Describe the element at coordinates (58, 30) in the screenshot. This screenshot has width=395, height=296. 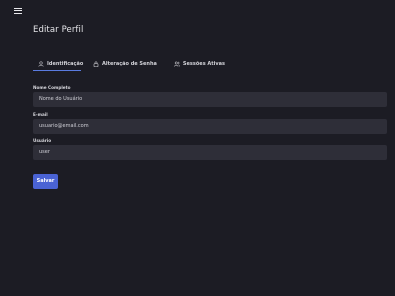
I see `page-title: Editar Perfil` at that location.